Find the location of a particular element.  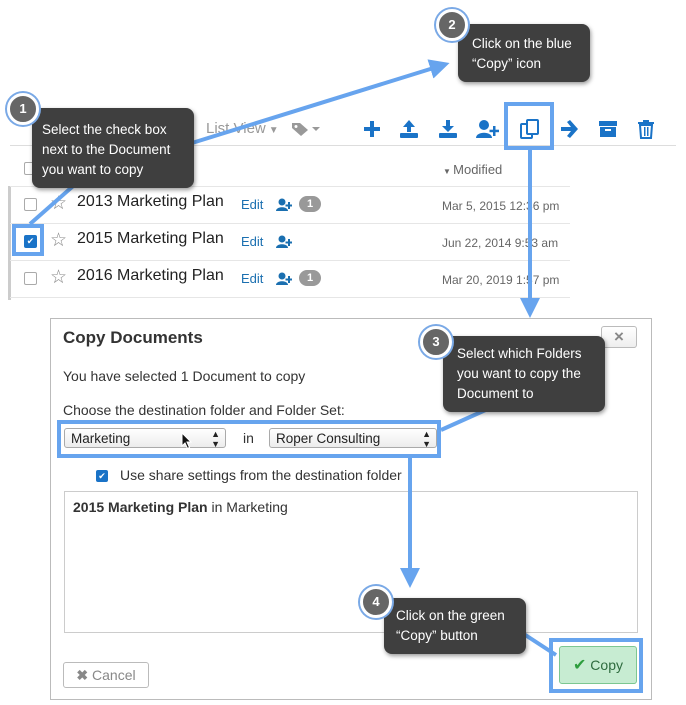

step-2-badge: 2 is located at coordinates (452, 25).